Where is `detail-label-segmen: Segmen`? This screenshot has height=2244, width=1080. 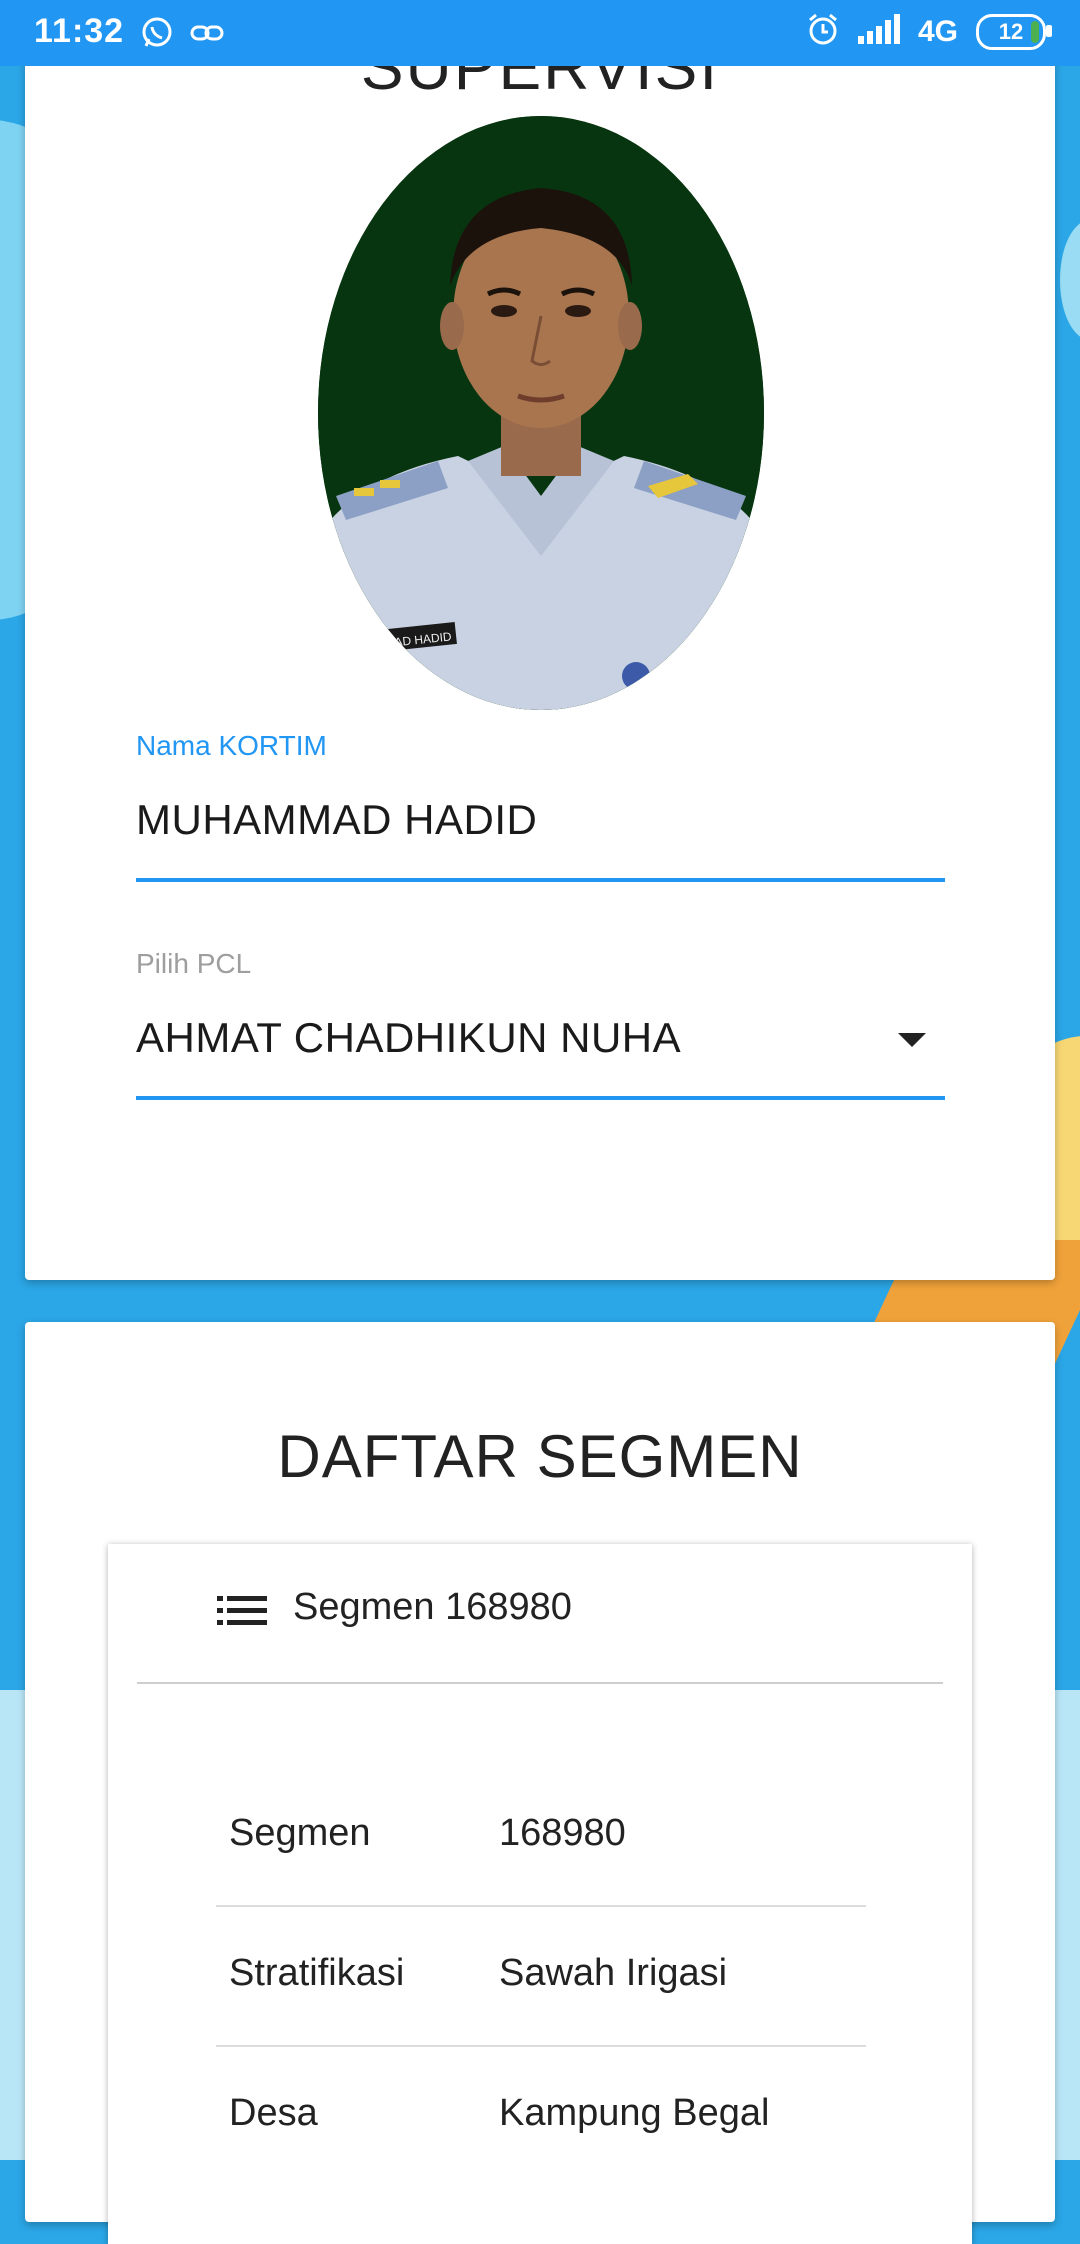 detail-label-segmen: Segmen is located at coordinates (300, 1833).